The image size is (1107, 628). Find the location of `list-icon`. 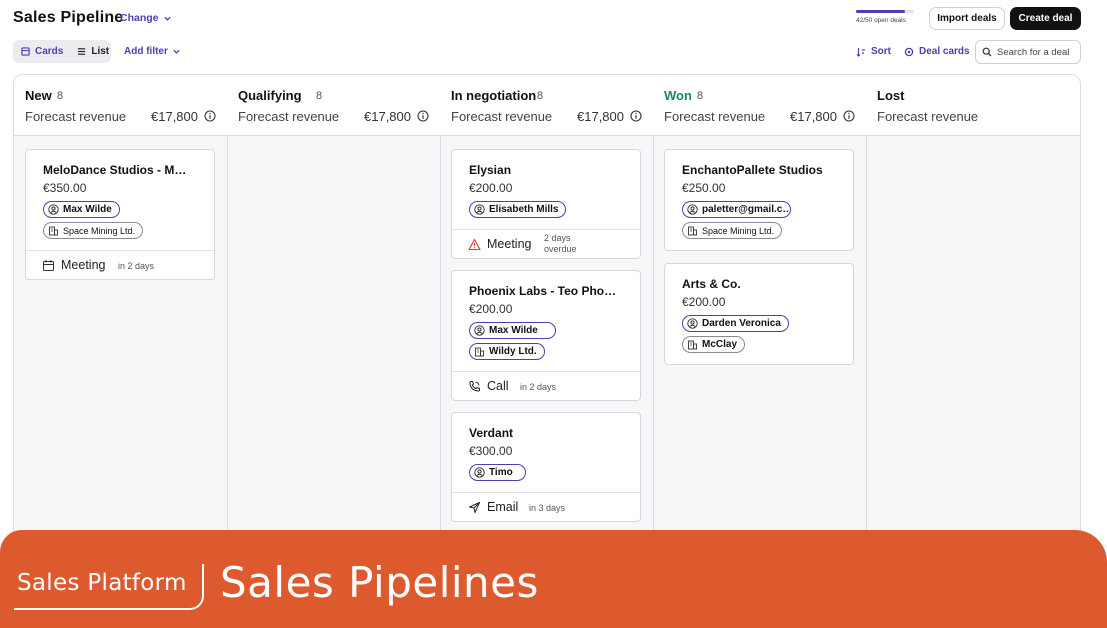

list-icon is located at coordinates (82, 51).